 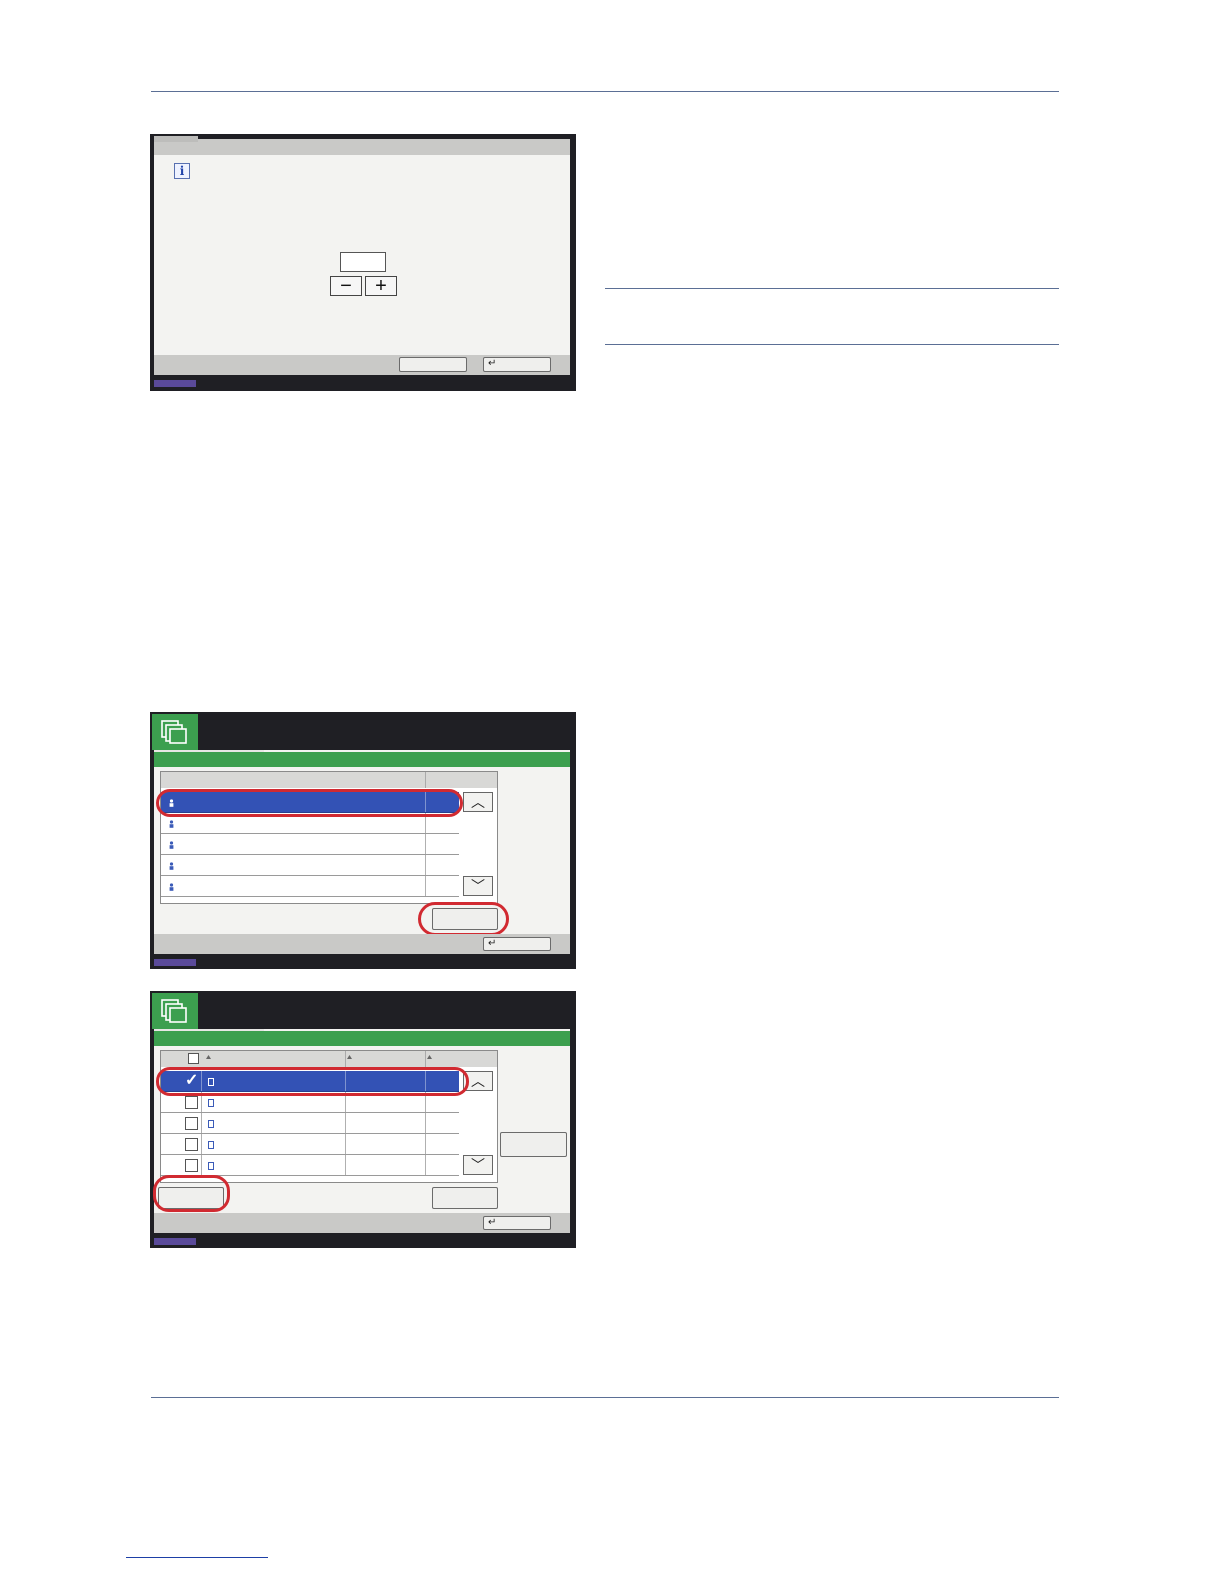 I want to click on decrement-button: −, so click(x=346, y=286).